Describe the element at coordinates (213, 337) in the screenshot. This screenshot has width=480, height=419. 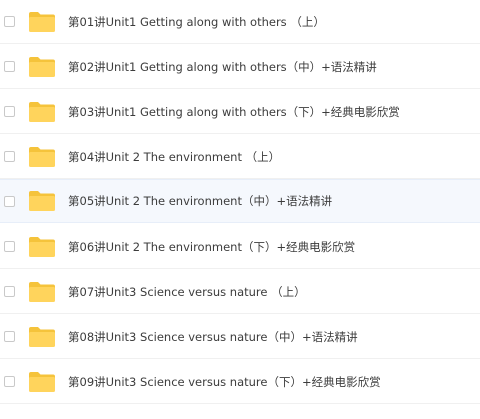
I see `file-name: 第08讲Unit3 Science versus nature（中）+语法精讲` at that location.